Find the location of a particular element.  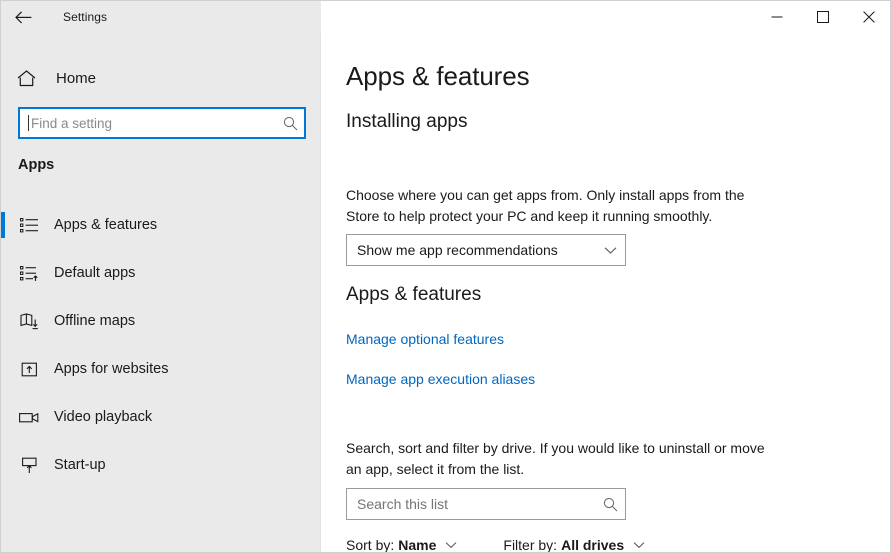

sidebar-item-apps-features: Apps & features is located at coordinates (161, 225).